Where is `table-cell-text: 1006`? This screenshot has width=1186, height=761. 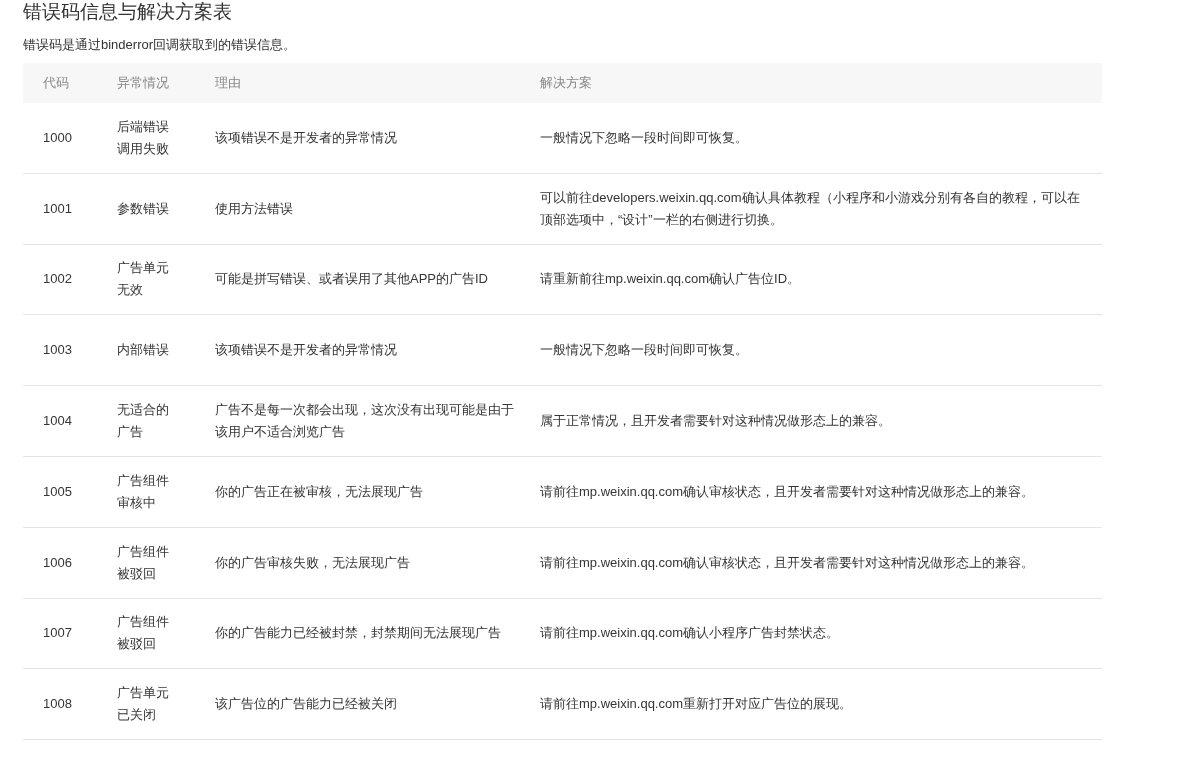
table-cell-text: 1006 is located at coordinates (58, 562).